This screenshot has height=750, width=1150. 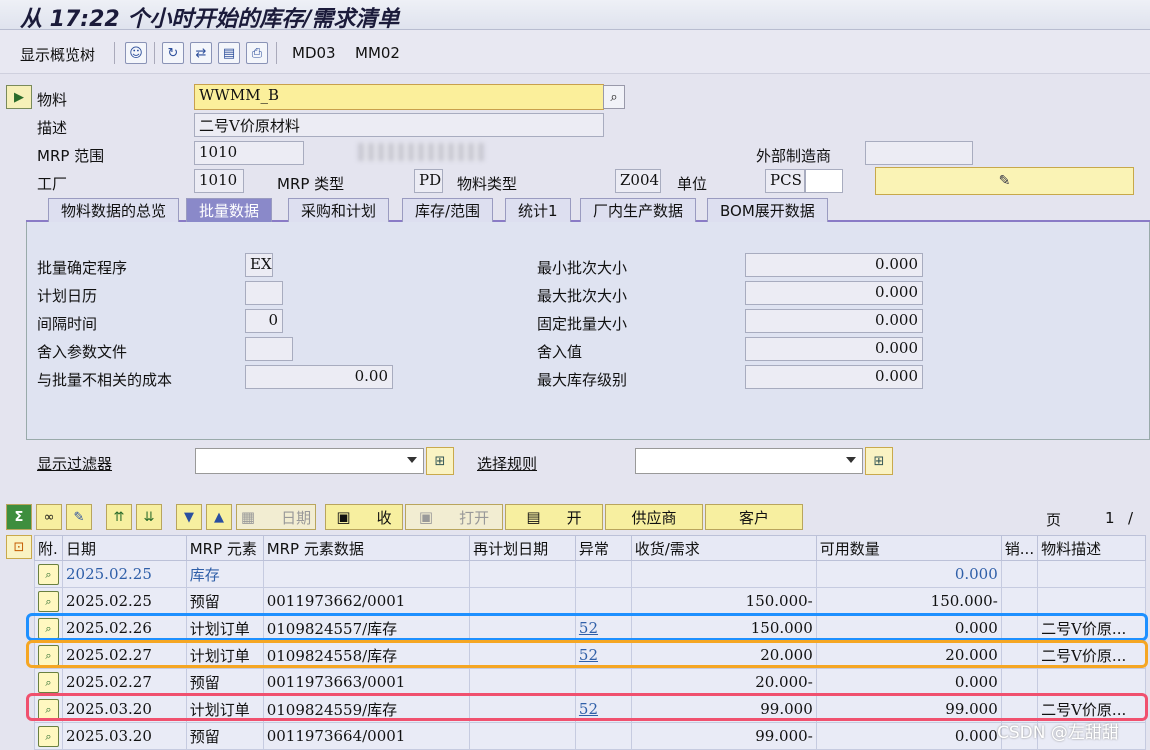 What do you see at coordinates (124, 628) in the screenshot?
I see `row-date: 2025.02.26` at bounding box center [124, 628].